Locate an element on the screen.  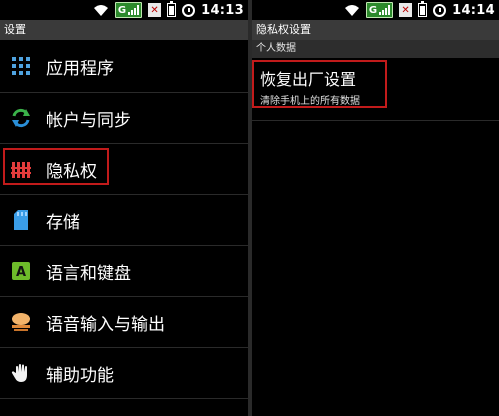
settings-item-label: 辅助功能 is located at coordinates (80, 375).